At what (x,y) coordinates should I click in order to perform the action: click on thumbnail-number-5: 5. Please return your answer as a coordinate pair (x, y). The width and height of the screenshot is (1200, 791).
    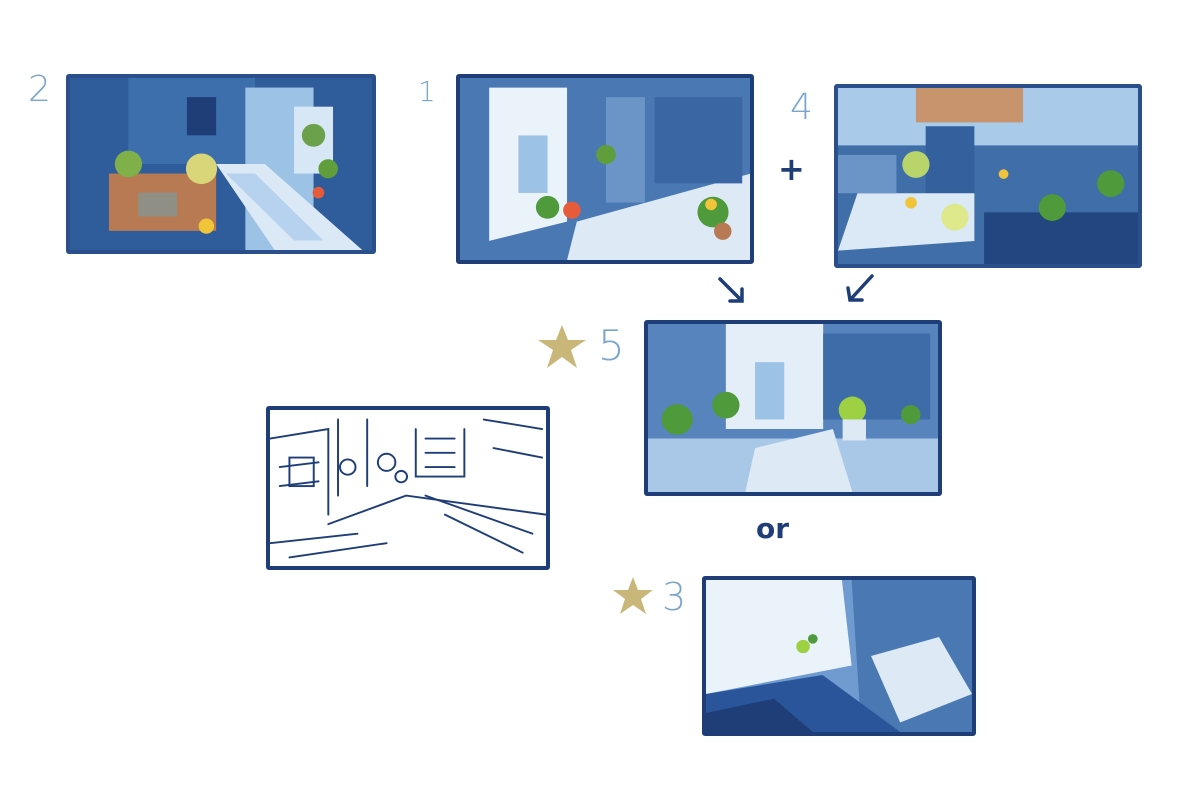
    Looking at the image, I should click on (611, 345).